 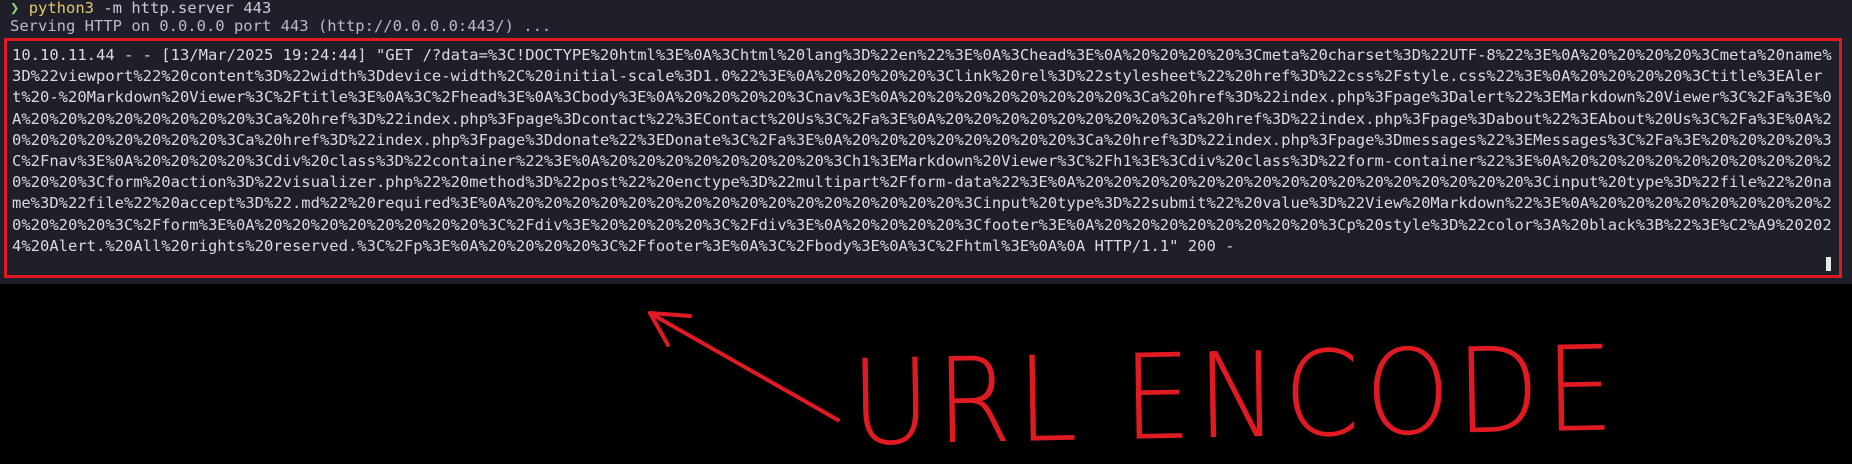 What do you see at coordinates (15, 8) in the screenshot?
I see `prompt-arrow-icon: ❯` at bounding box center [15, 8].